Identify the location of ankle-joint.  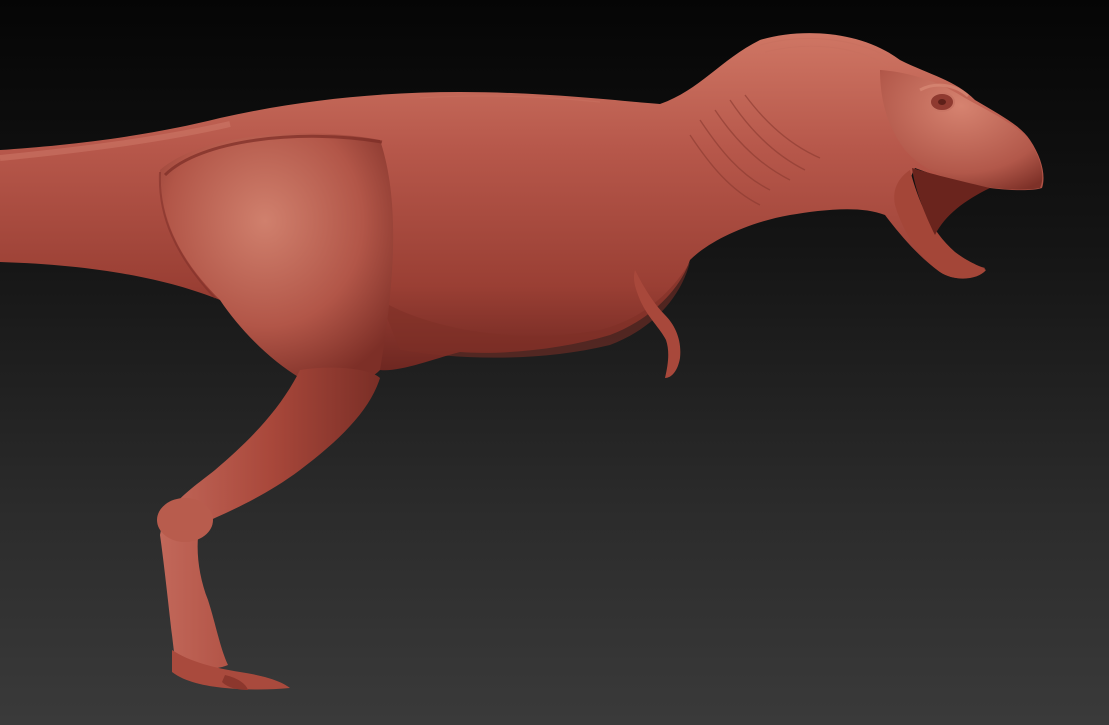
(185, 520).